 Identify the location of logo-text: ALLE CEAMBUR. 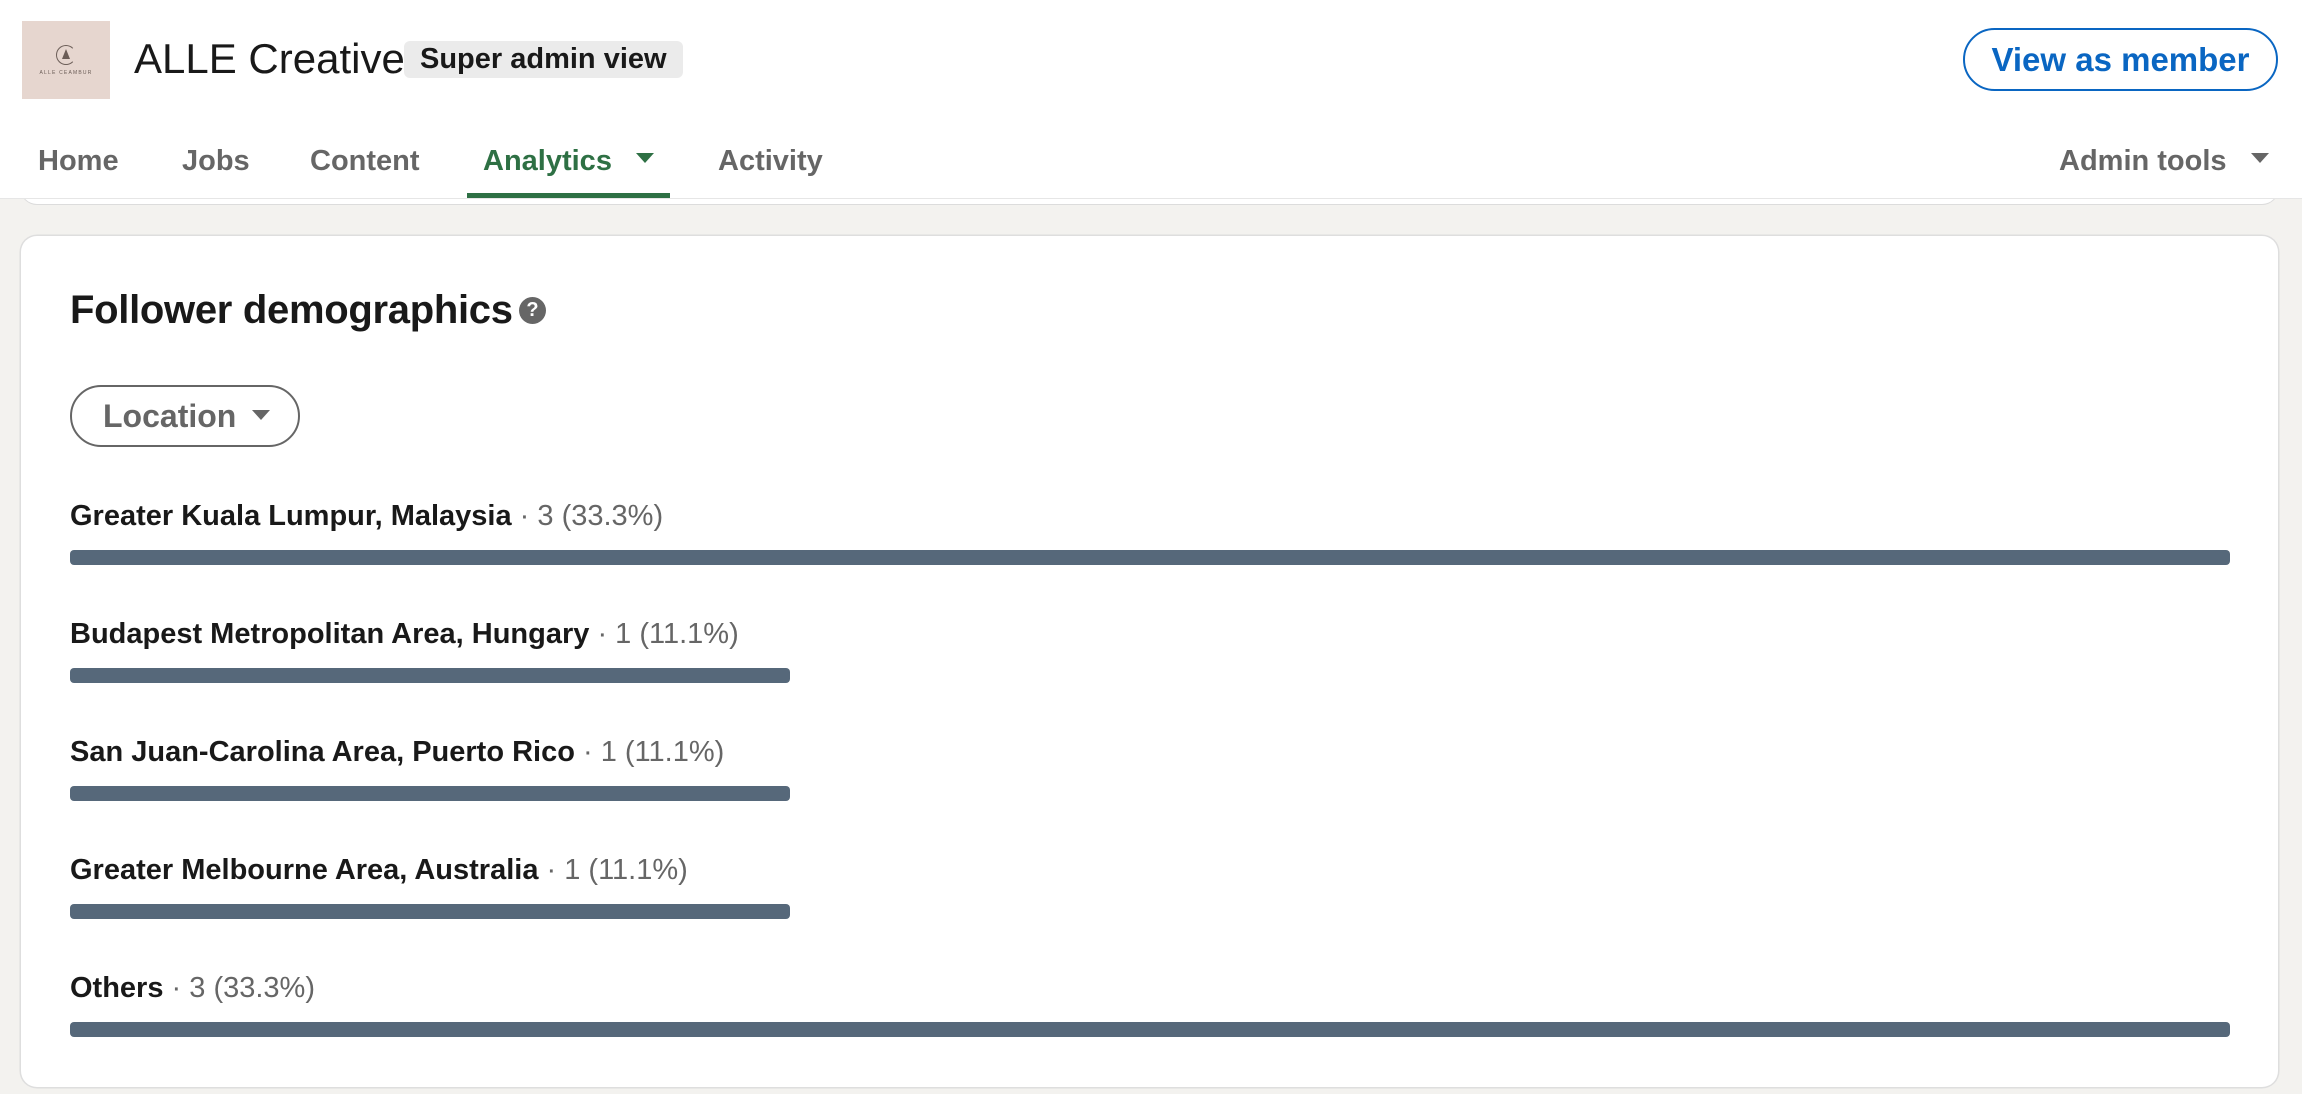
(66, 72).